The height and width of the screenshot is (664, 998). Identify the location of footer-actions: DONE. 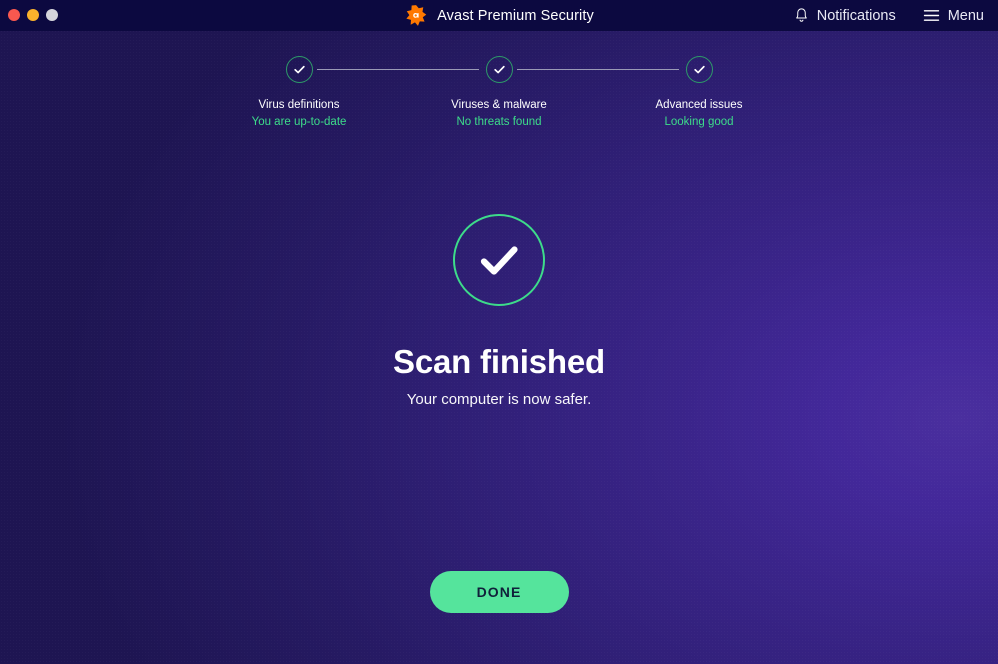
(499, 592).